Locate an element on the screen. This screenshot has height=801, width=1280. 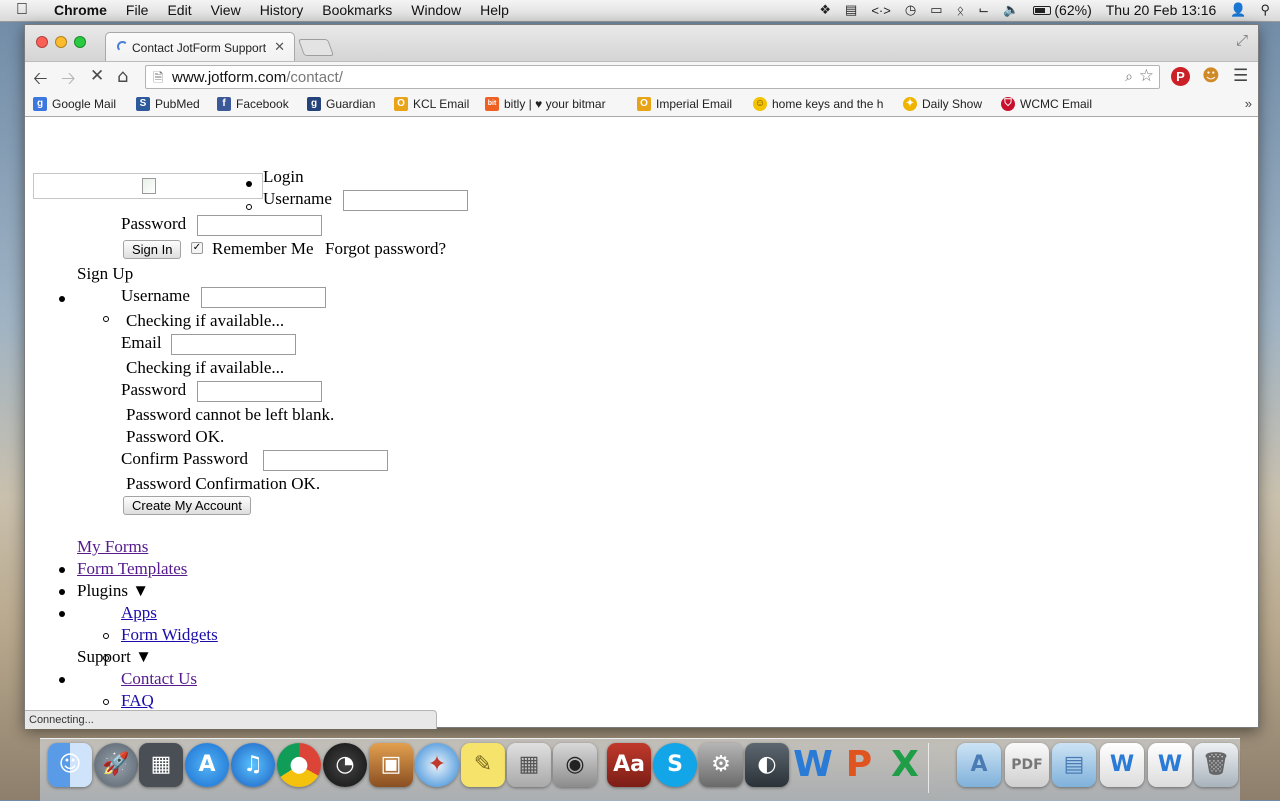
ghostery-icon: ☻ is located at coordinates (1211, 76).